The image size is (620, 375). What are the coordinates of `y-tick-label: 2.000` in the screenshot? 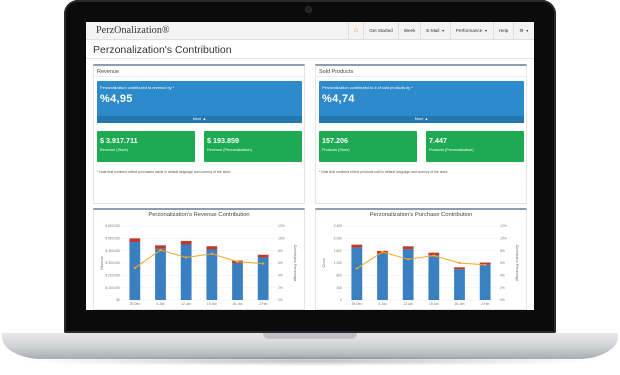 It's located at (338, 239).